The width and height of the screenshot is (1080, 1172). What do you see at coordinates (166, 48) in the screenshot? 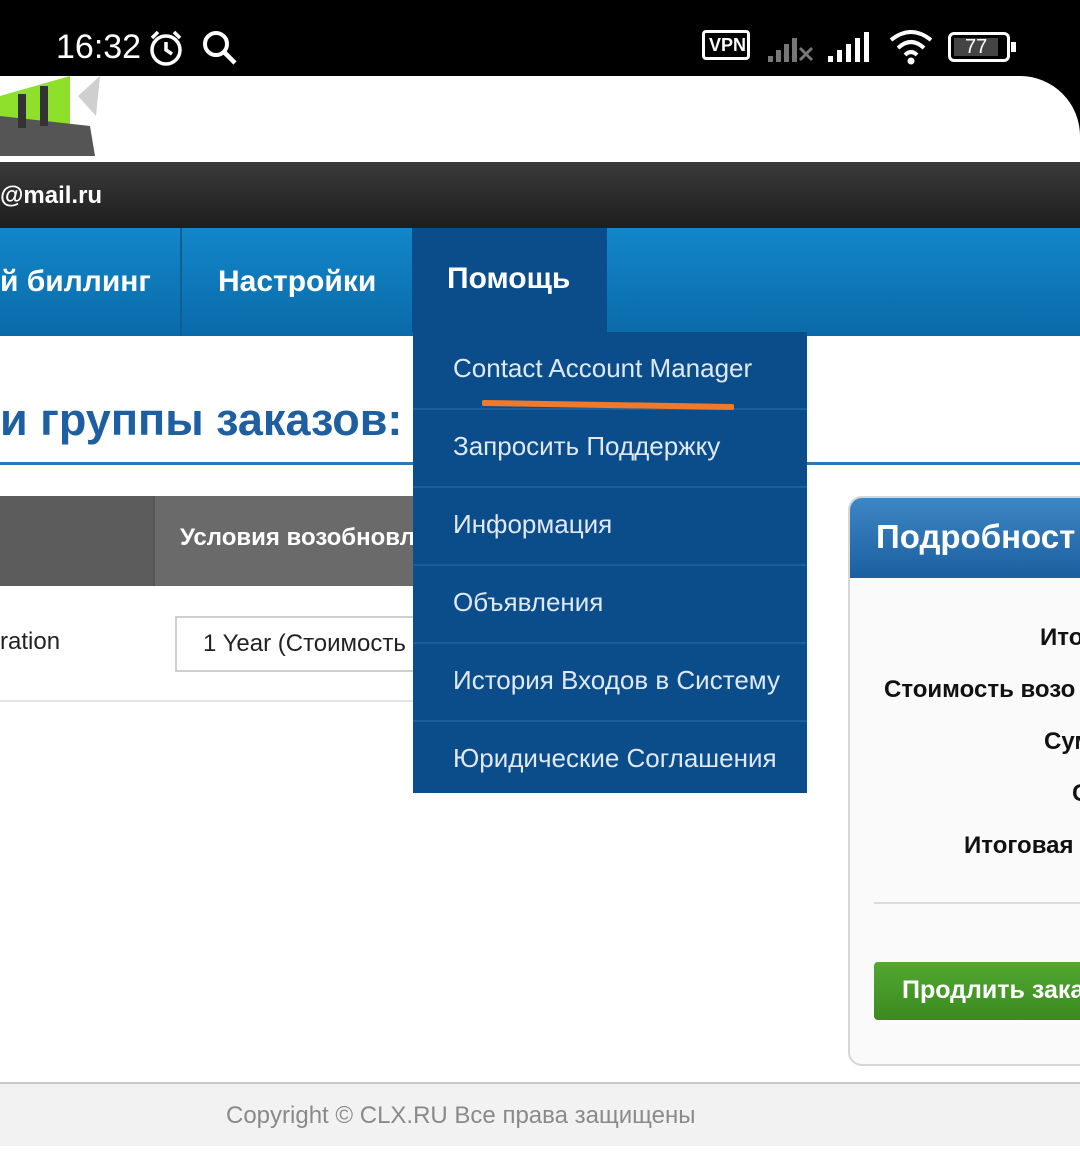
I see `alarm-icon` at bounding box center [166, 48].